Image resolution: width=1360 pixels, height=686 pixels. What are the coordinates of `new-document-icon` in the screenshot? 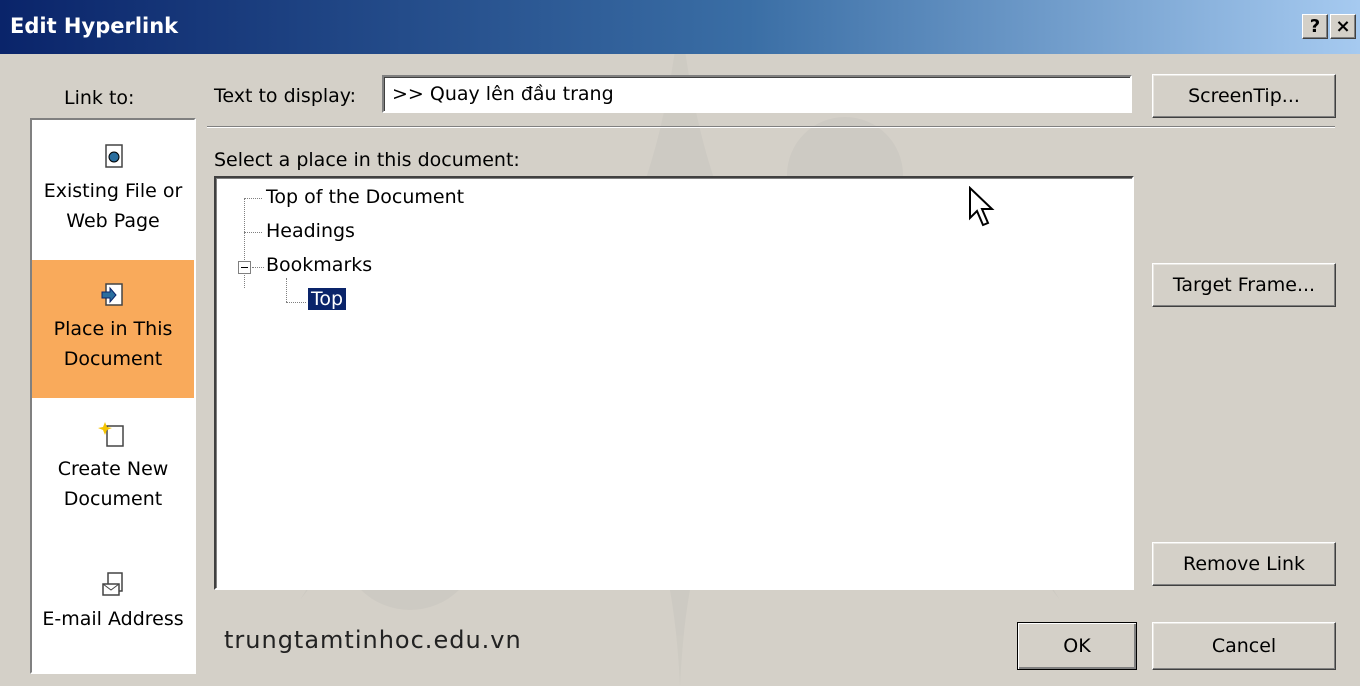 It's located at (111, 434).